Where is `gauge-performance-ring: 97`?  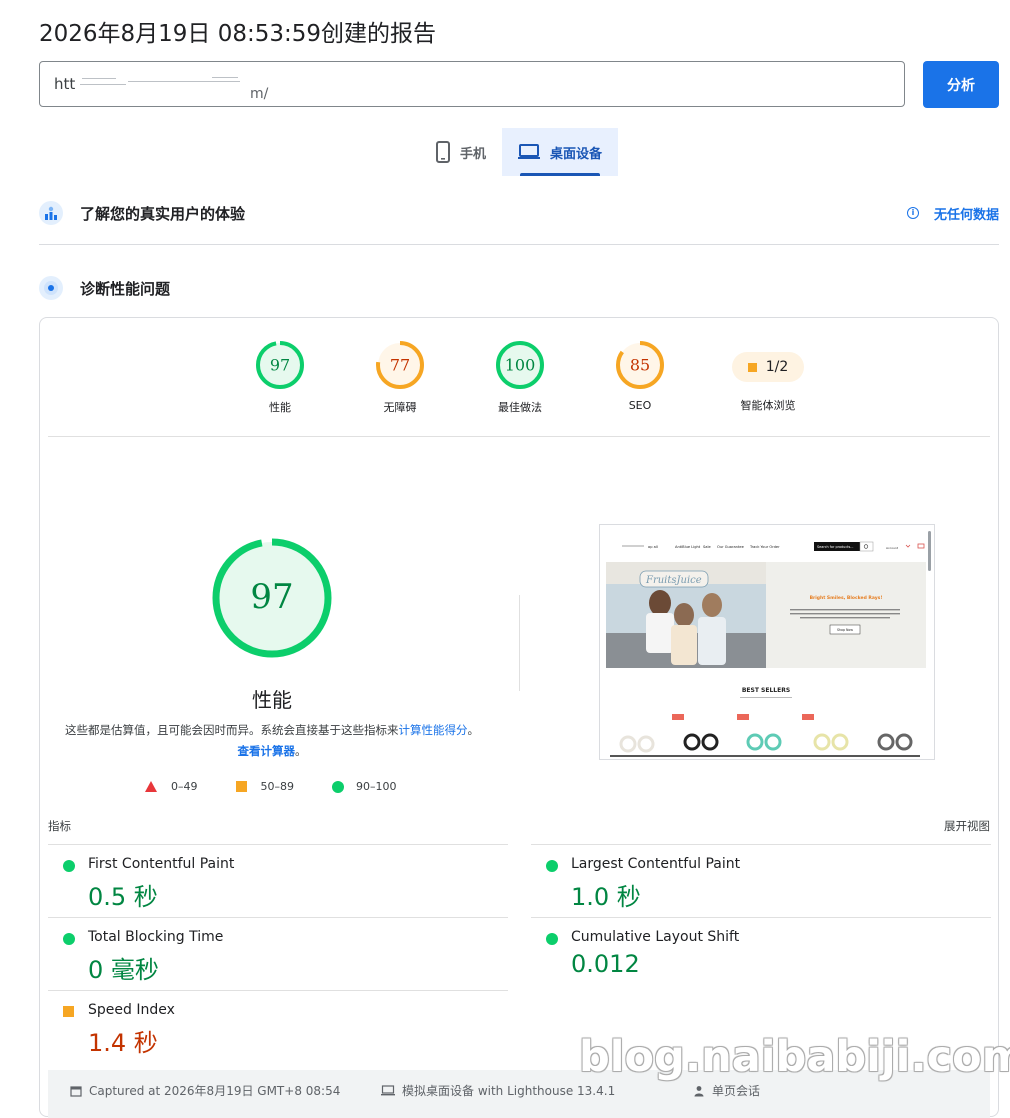
gauge-performance-ring: 97 is located at coordinates (280, 365).